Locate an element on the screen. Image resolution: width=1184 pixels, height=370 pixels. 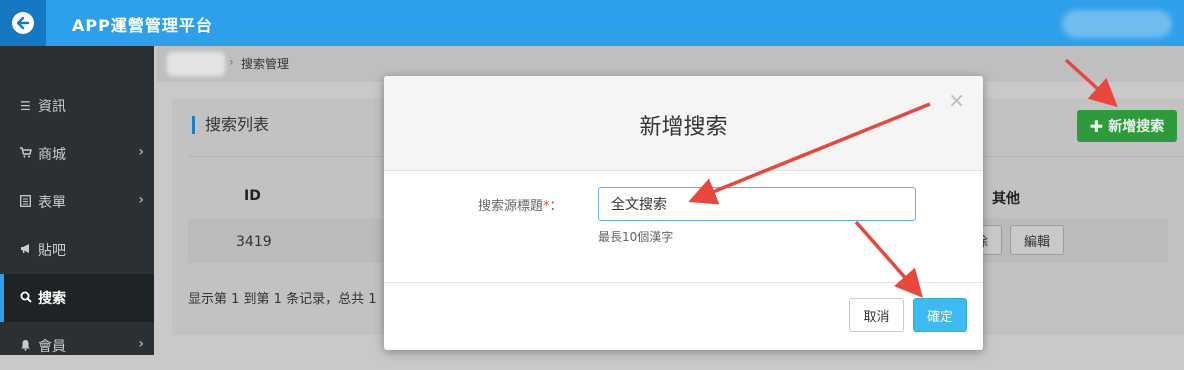
list-icon: ☰ is located at coordinates (25, 106).